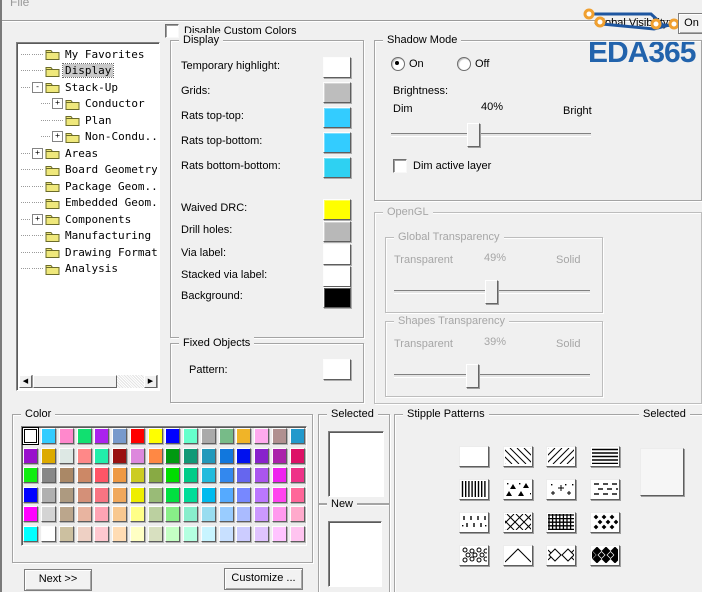 This screenshot has height=592, width=702. What do you see at coordinates (88, 269) in the screenshot?
I see `tree-item-analysis: Analysis` at bounding box center [88, 269].